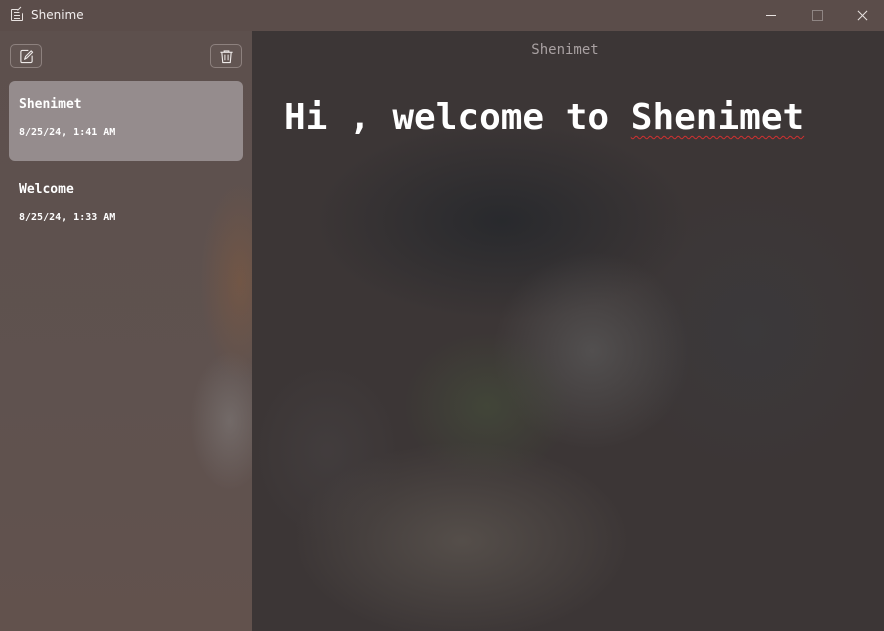 Image resolution: width=884 pixels, height=631 pixels. I want to click on trash-icon, so click(226, 57).